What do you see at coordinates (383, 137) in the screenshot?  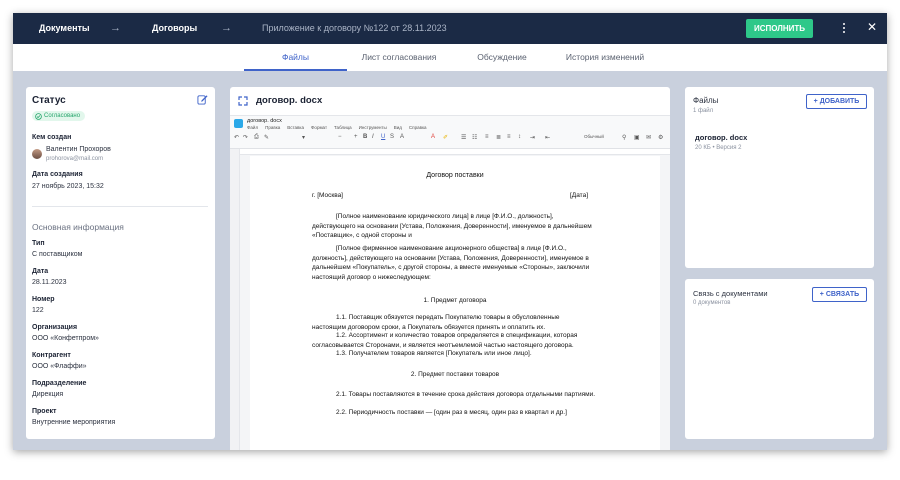 I see `underline-icon: U` at bounding box center [383, 137].